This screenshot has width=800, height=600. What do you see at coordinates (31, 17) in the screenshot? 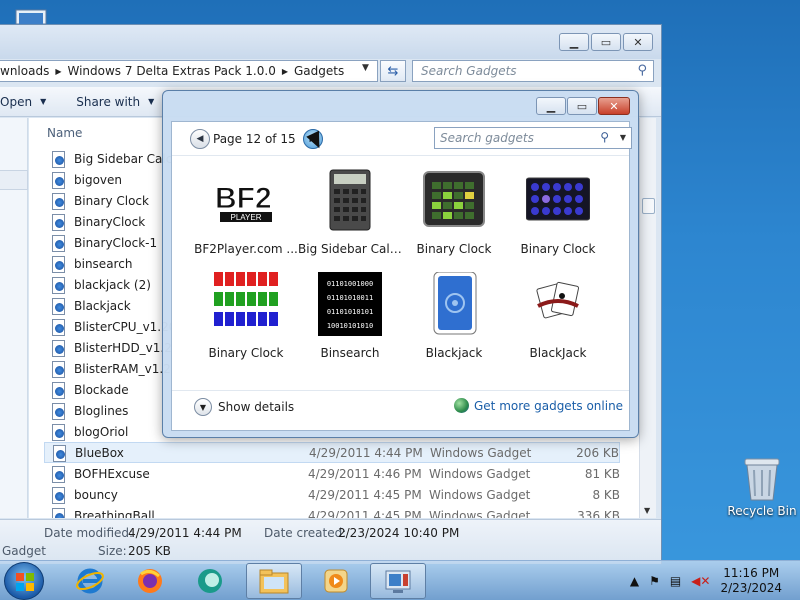
I see `monitor-icon` at bounding box center [31, 17].